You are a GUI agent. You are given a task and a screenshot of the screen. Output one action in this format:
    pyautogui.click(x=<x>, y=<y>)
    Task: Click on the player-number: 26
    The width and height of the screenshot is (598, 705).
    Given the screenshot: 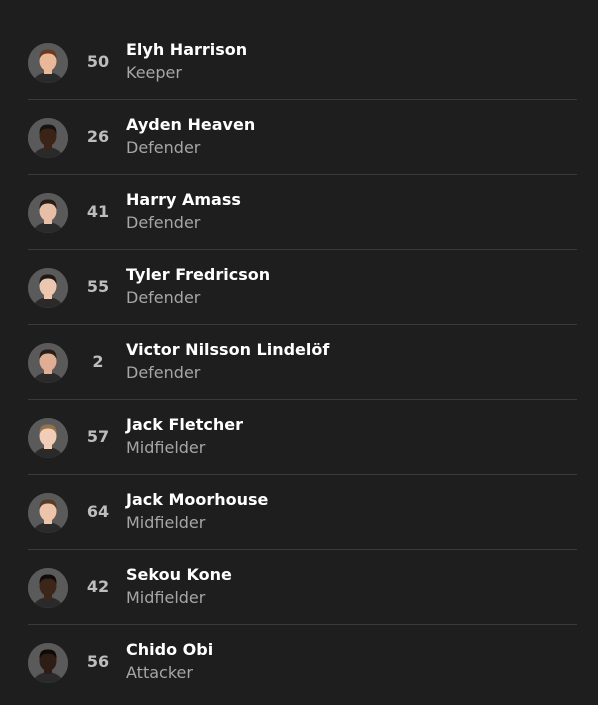 What is the action you would take?
    pyautogui.click(x=98, y=136)
    